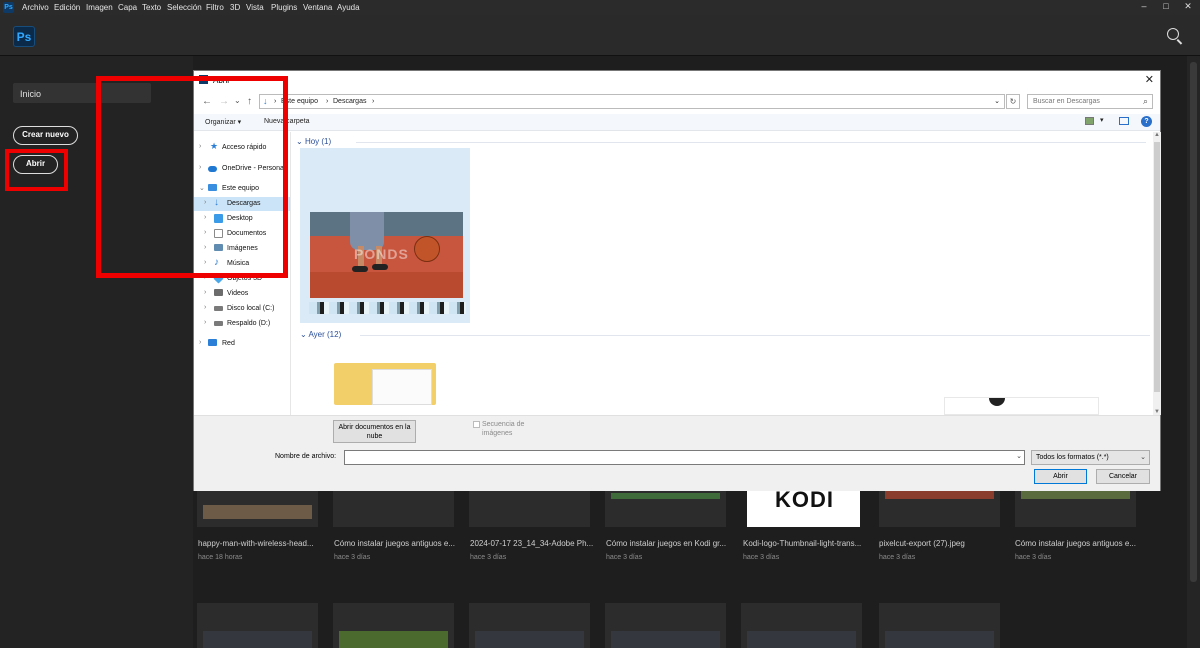  I want to click on thumbnail-watermark: PONDS, so click(381, 254).